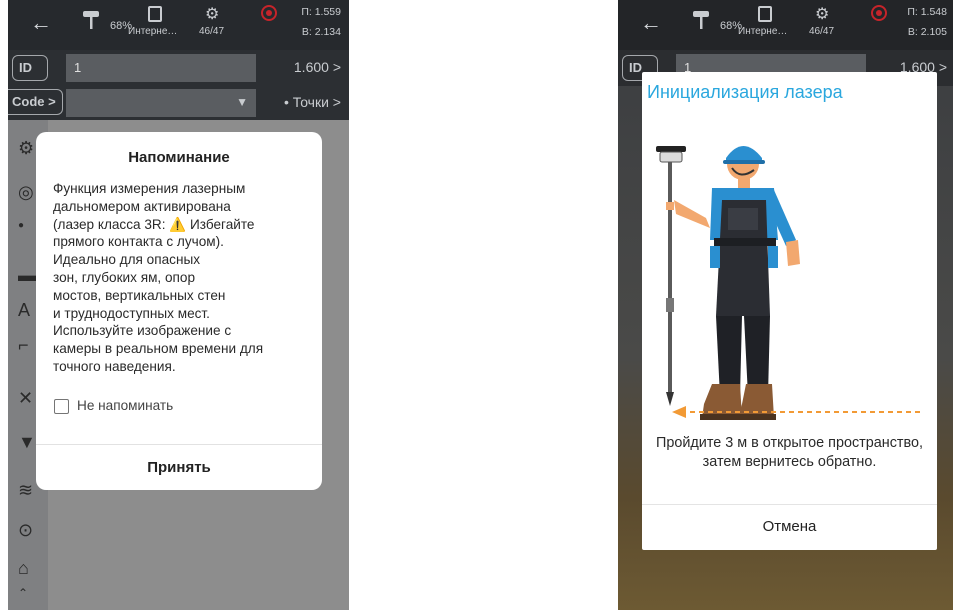 The height and width of the screenshot is (610, 953). Describe the element at coordinates (178, 25) in the screenshot. I see `status-bar: ← 68% Интерне… ⚙ 46/47 П: 1.559 В: 2.134` at that location.